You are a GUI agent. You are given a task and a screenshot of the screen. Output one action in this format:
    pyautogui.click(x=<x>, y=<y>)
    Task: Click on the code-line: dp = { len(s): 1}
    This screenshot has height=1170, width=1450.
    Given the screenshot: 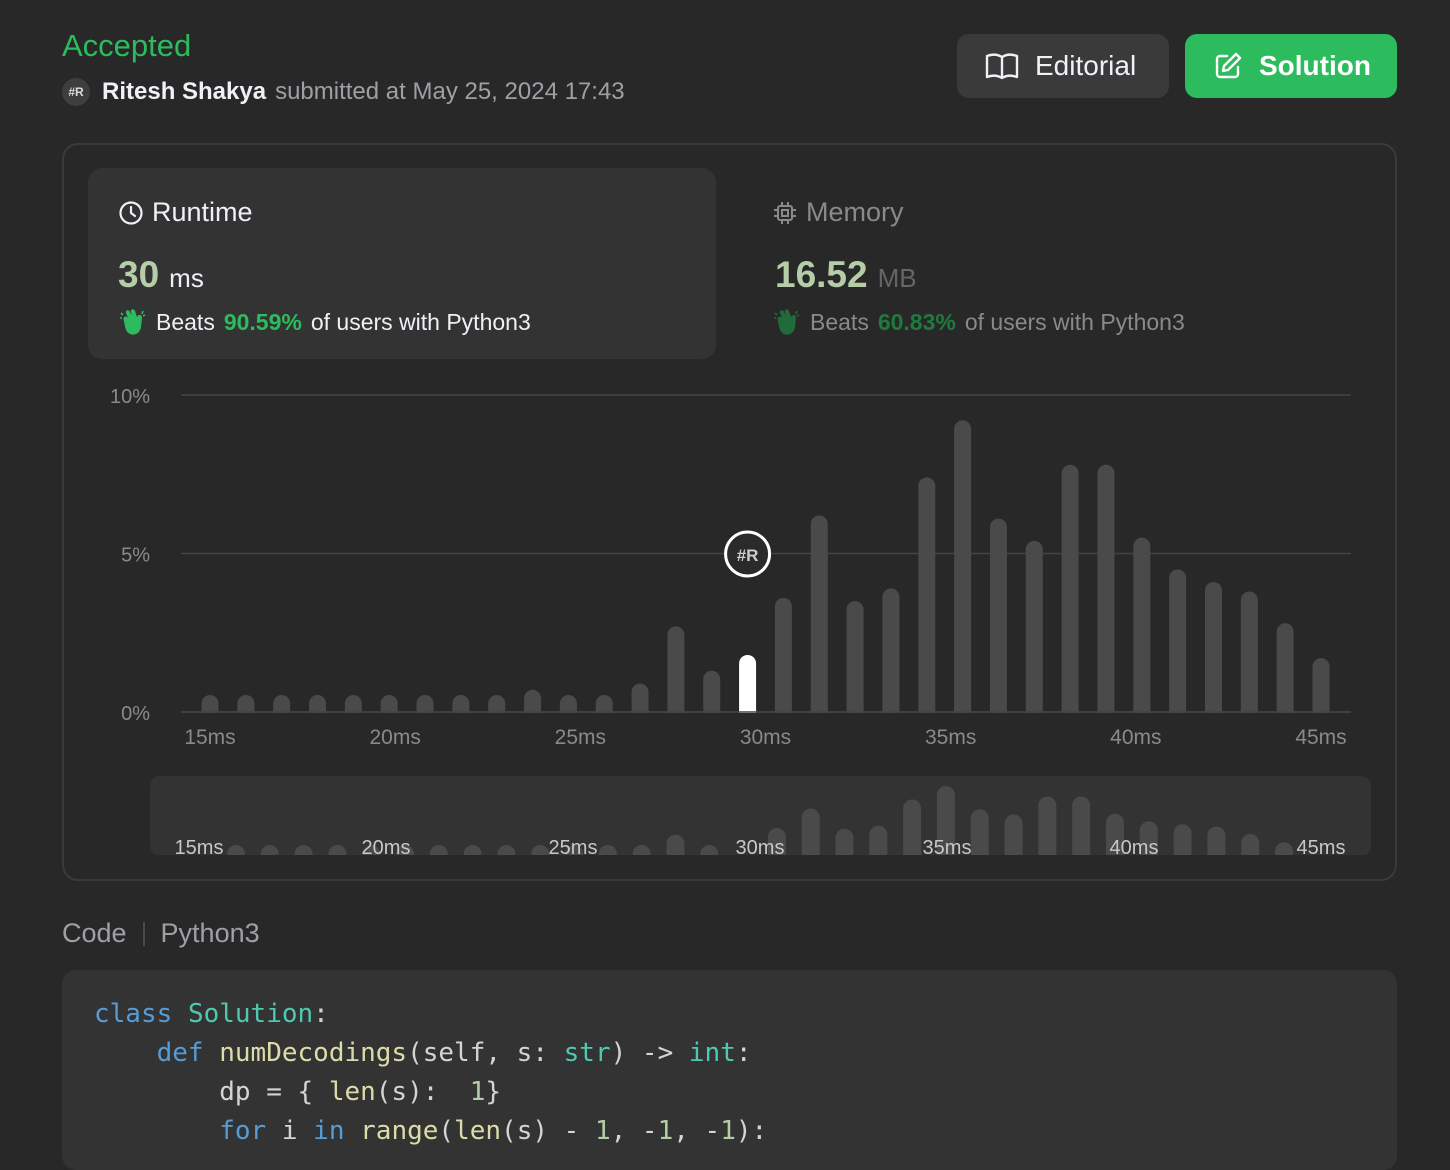 What is the action you would take?
    pyautogui.click(x=297, y=1092)
    